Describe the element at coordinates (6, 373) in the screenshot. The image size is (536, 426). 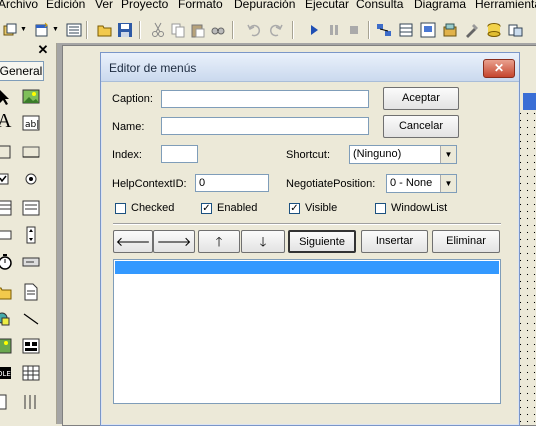
I see `ole-tool-icon: OLE` at that location.